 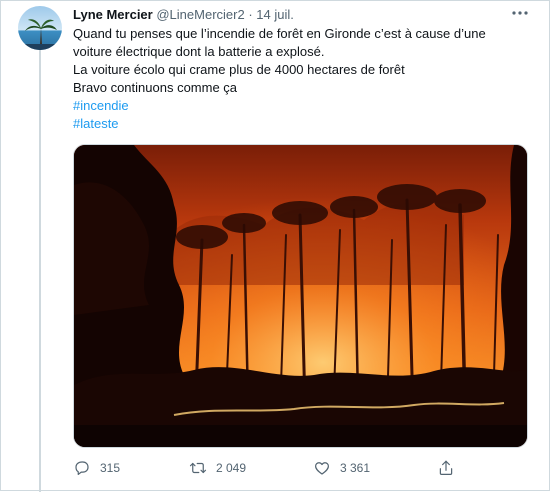 What do you see at coordinates (303, 106) in the screenshot?
I see `hashtag-incendie: #incendie` at bounding box center [303, 106].